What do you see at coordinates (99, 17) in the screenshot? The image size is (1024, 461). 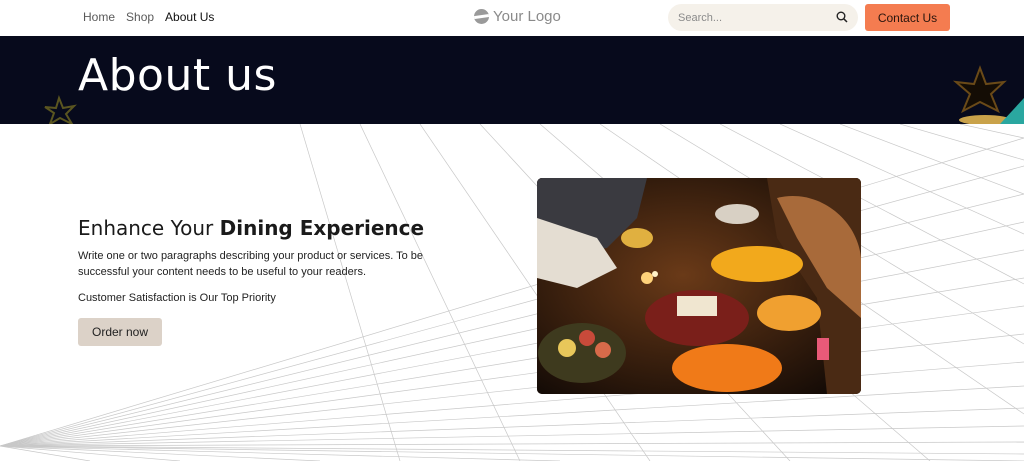 I see `nav-home-link: Home` at bounding box center [99, 17].